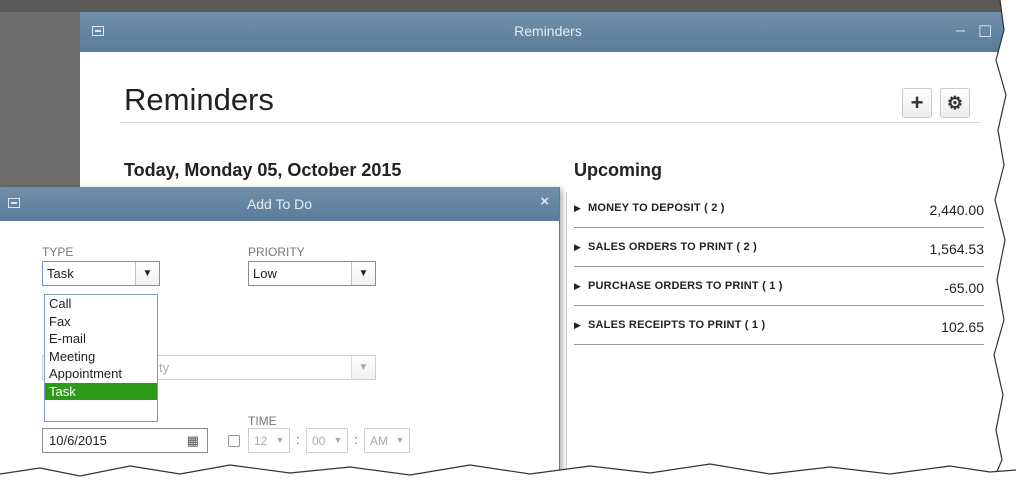 The width and height of the screenshot is (1016, 487). Describe the element at coordinates (550, 122) in the screenshot. I see `title-divider` at that location.